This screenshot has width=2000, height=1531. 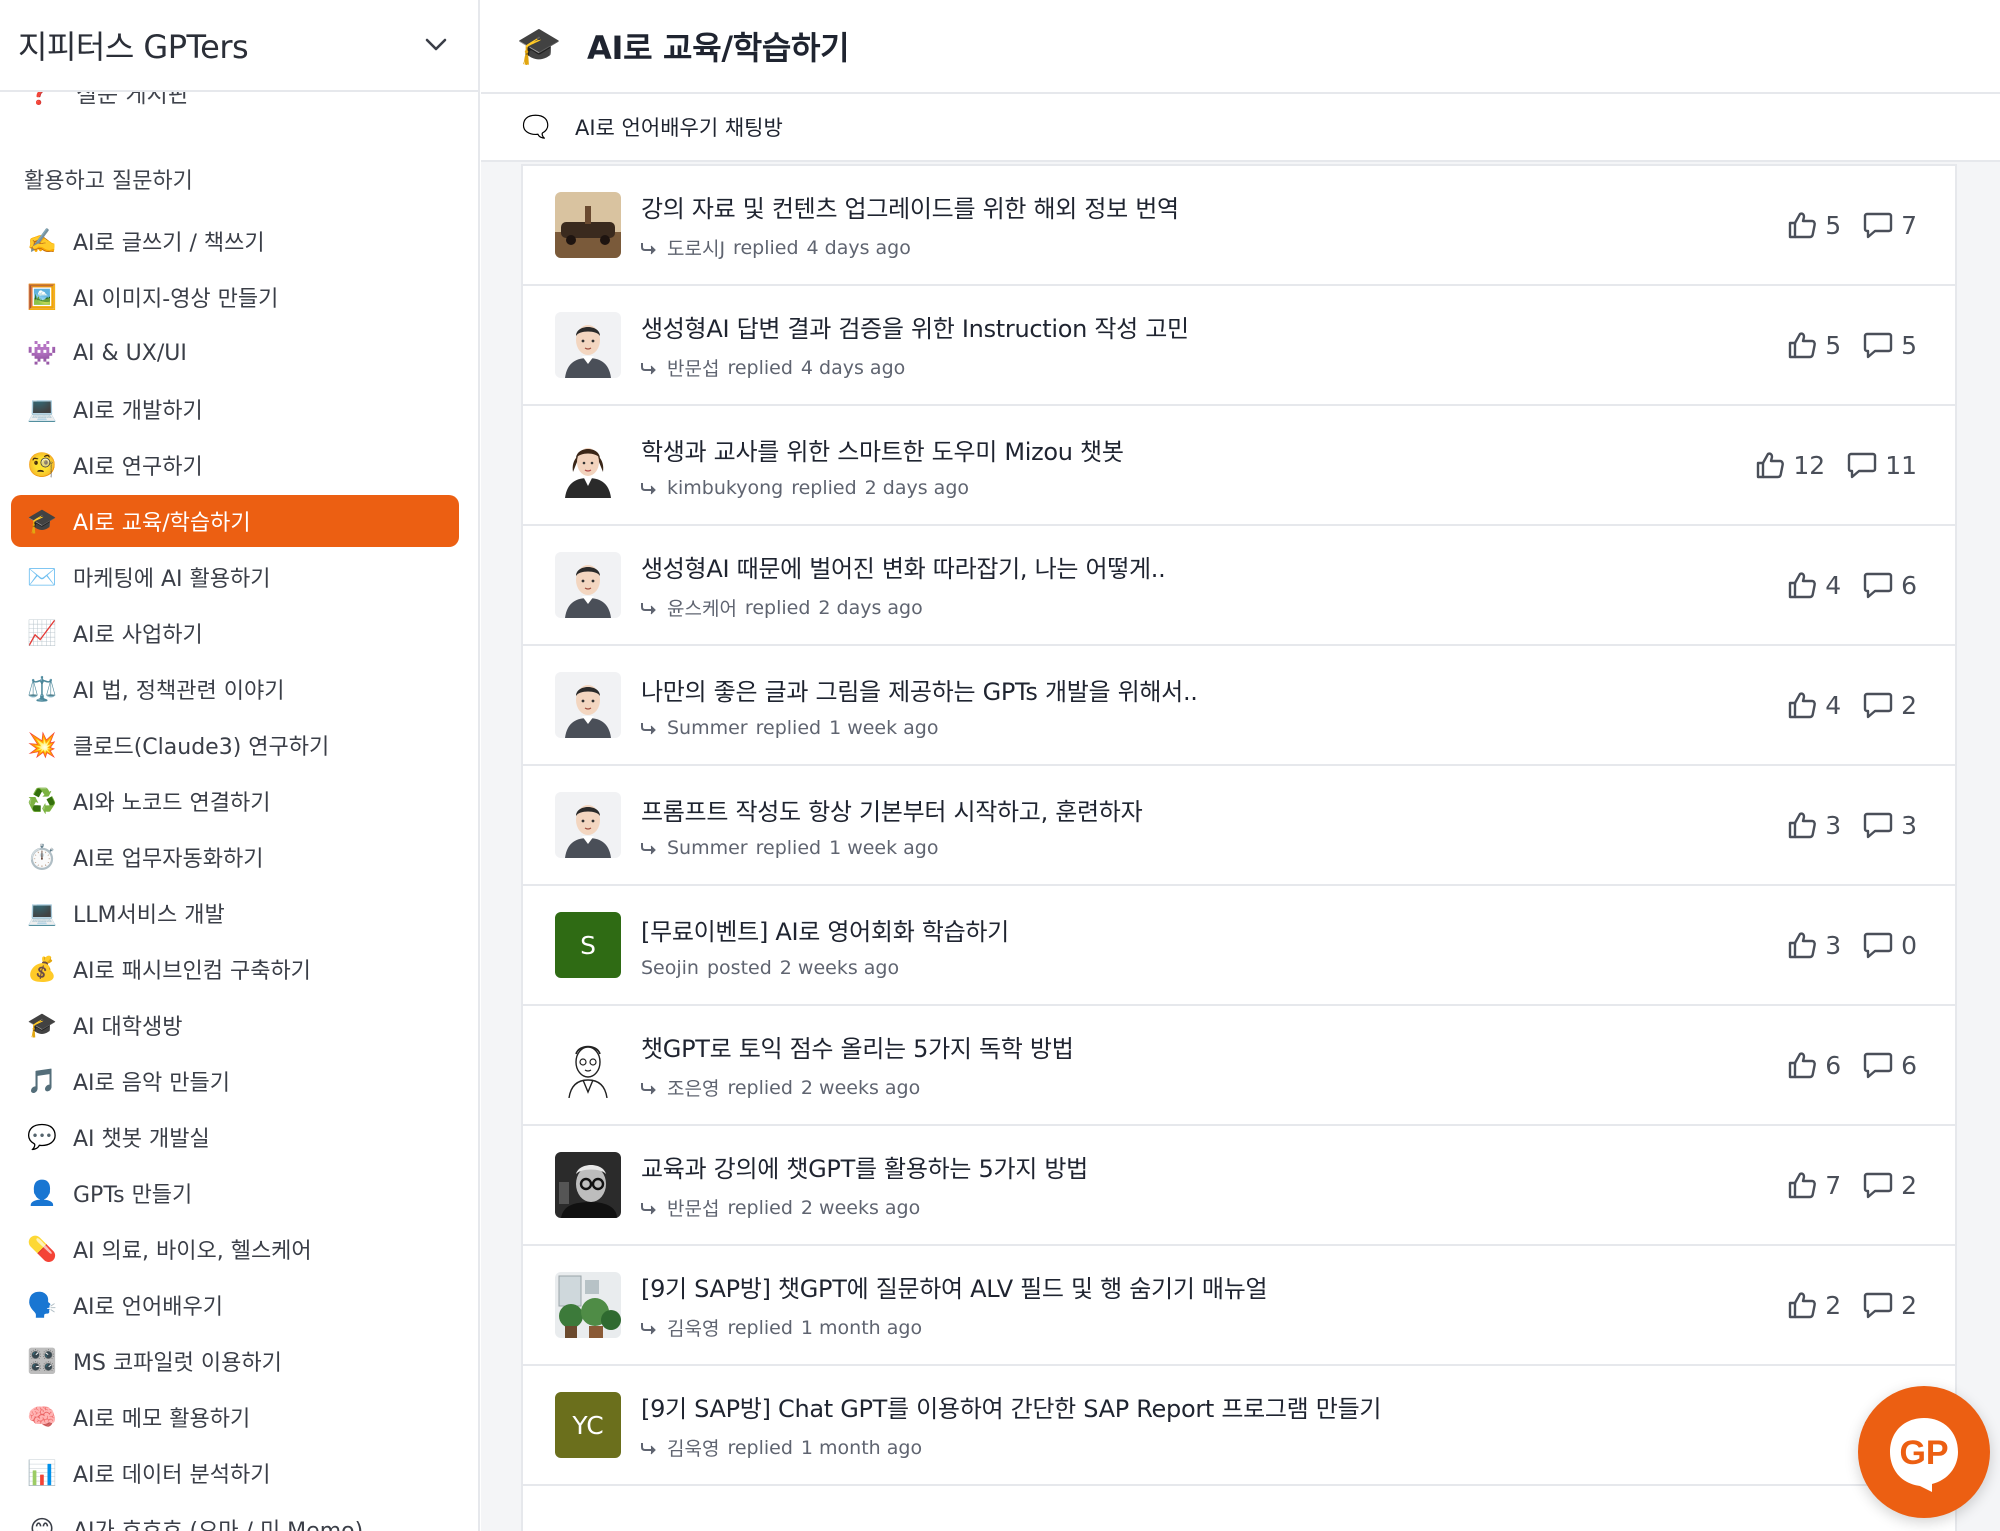 I want to click on sidebar-item: 🎓 AI 대학생방, so click(x=235, y=1025).